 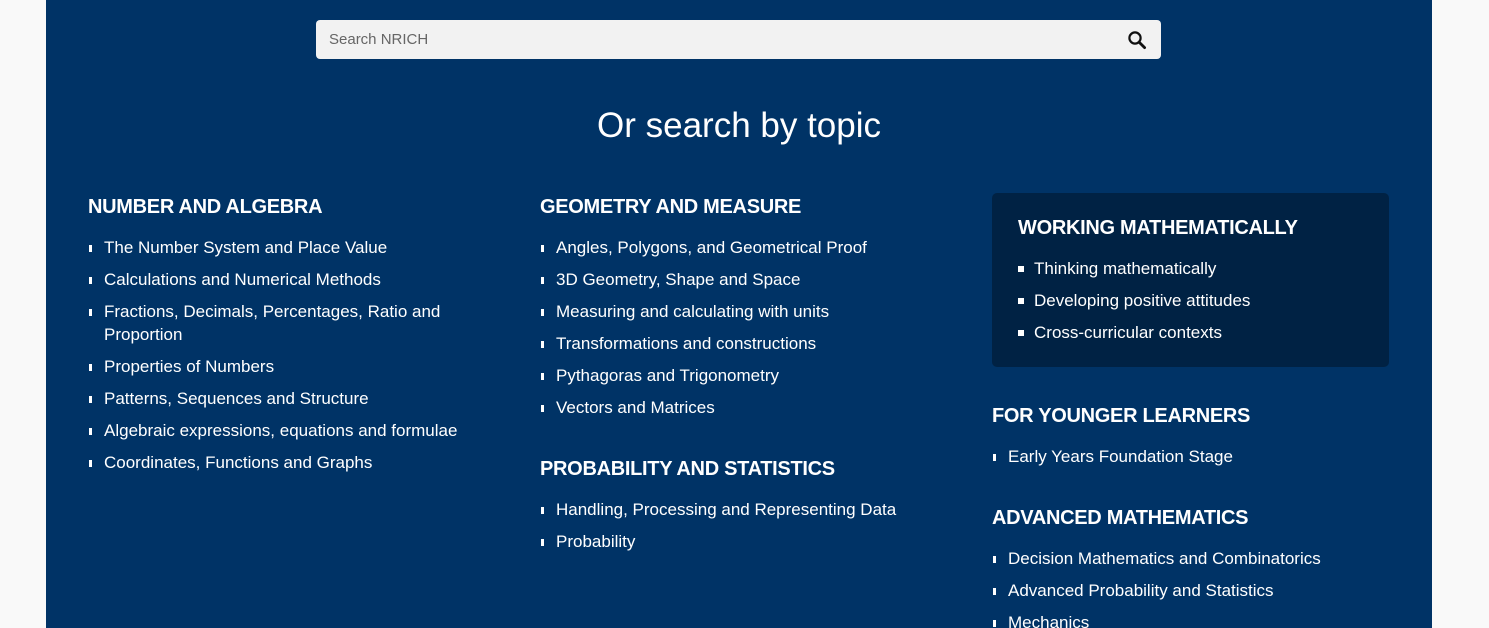 I want to click on group-title-younger: FOR YOUNGER LEARNERS, so click(x=1121, y=416).